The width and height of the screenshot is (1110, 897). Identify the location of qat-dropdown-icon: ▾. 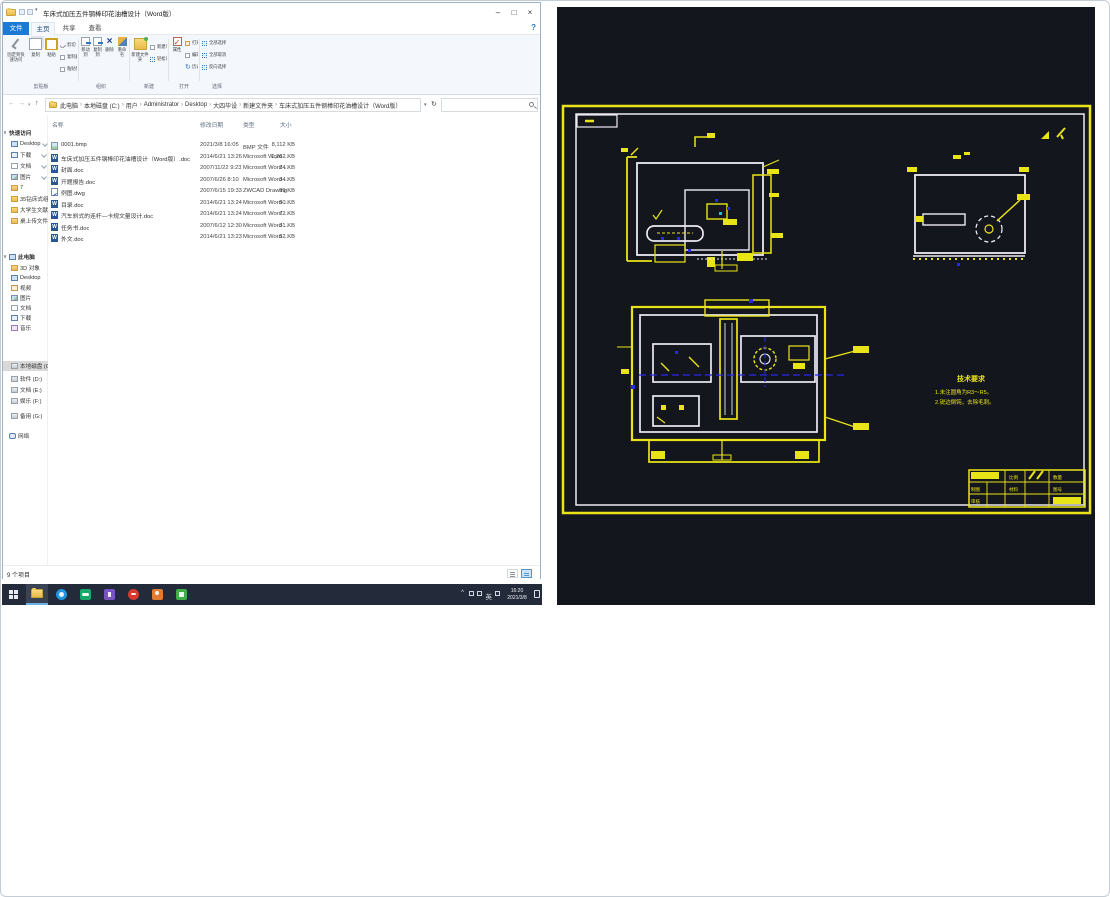
(36, 10).